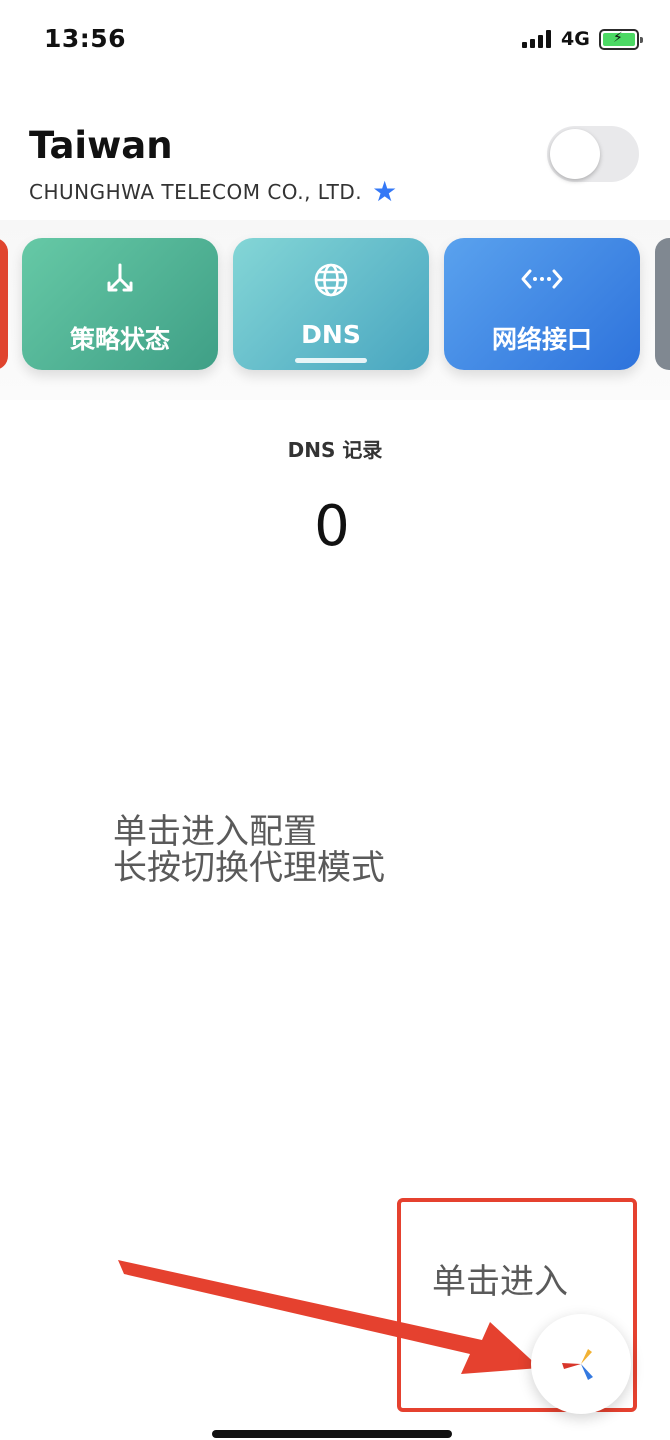  What do you see at coordinates (577, 1364) in the screenshot?
I see `pinwheel-icon` at bounding box center [577, 1364].